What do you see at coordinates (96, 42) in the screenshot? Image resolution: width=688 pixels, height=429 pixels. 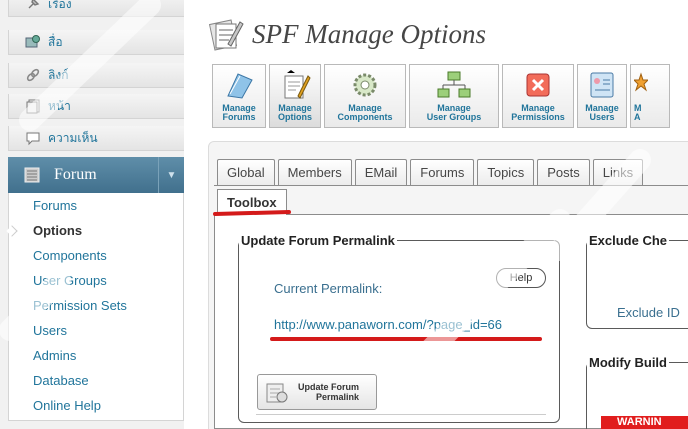 I see `sidebar-item-media: สื่อ` at bounding box center [96, 42].